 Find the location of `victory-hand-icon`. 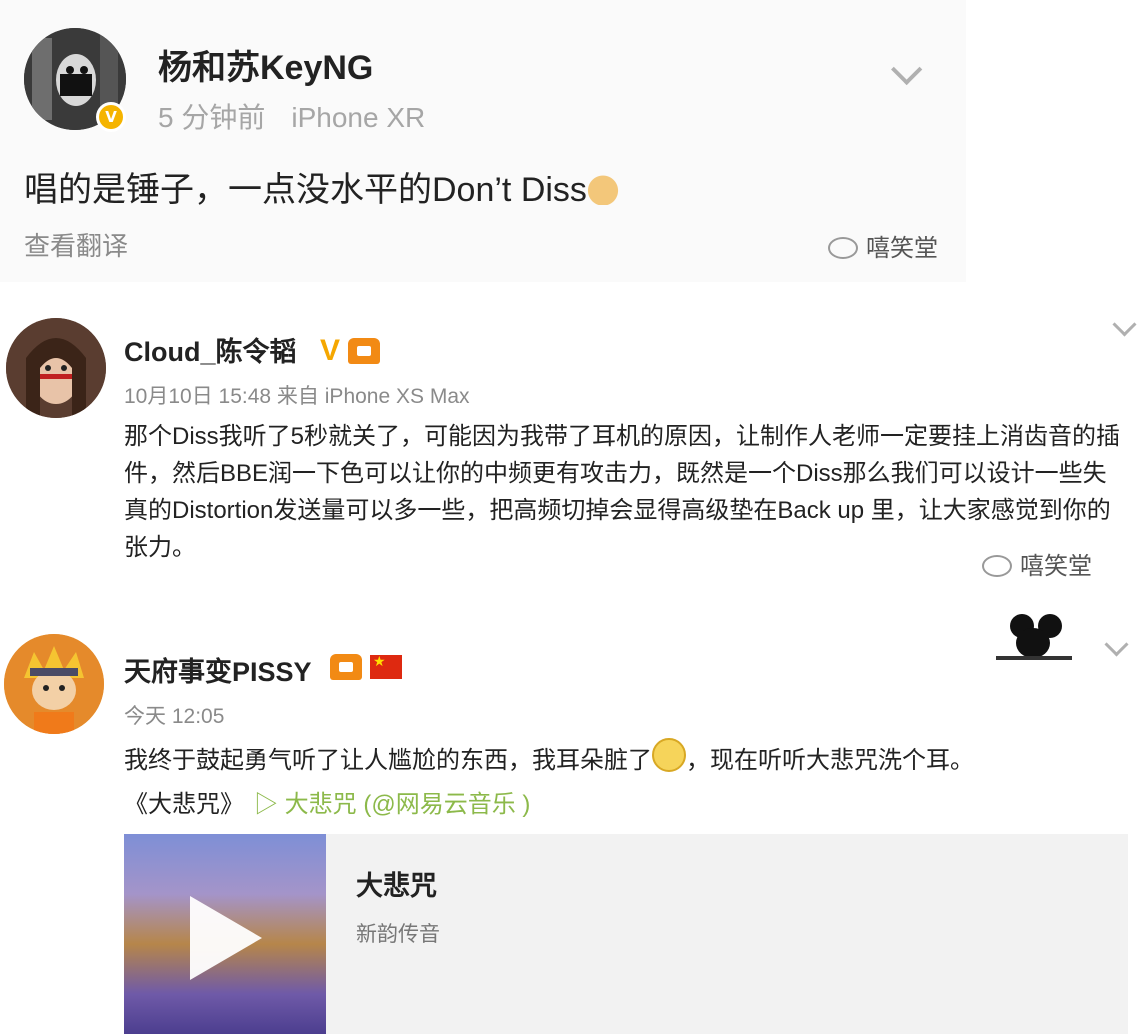

victory-hand-icon is located at coordinates (602, 187).